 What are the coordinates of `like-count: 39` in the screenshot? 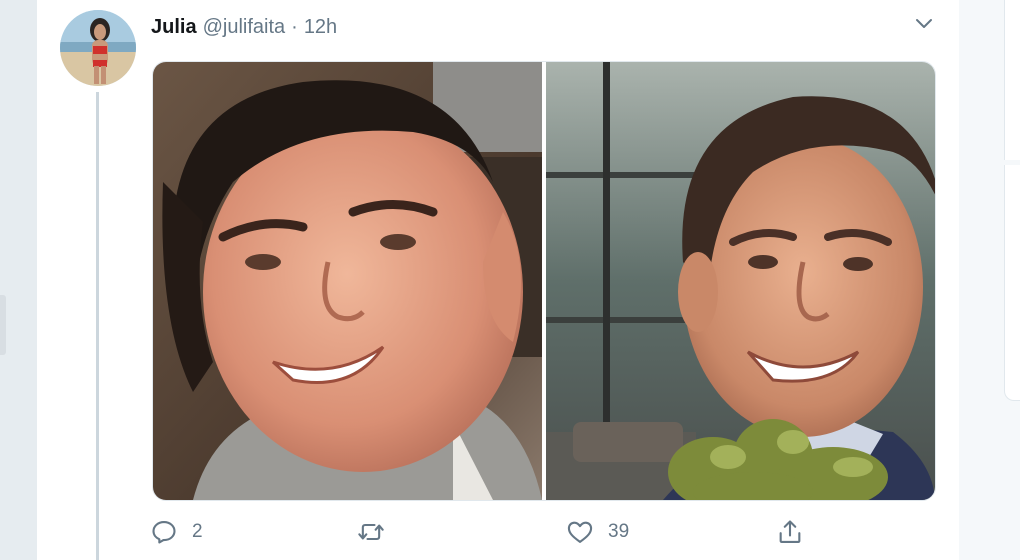 It's located at (619, 531).